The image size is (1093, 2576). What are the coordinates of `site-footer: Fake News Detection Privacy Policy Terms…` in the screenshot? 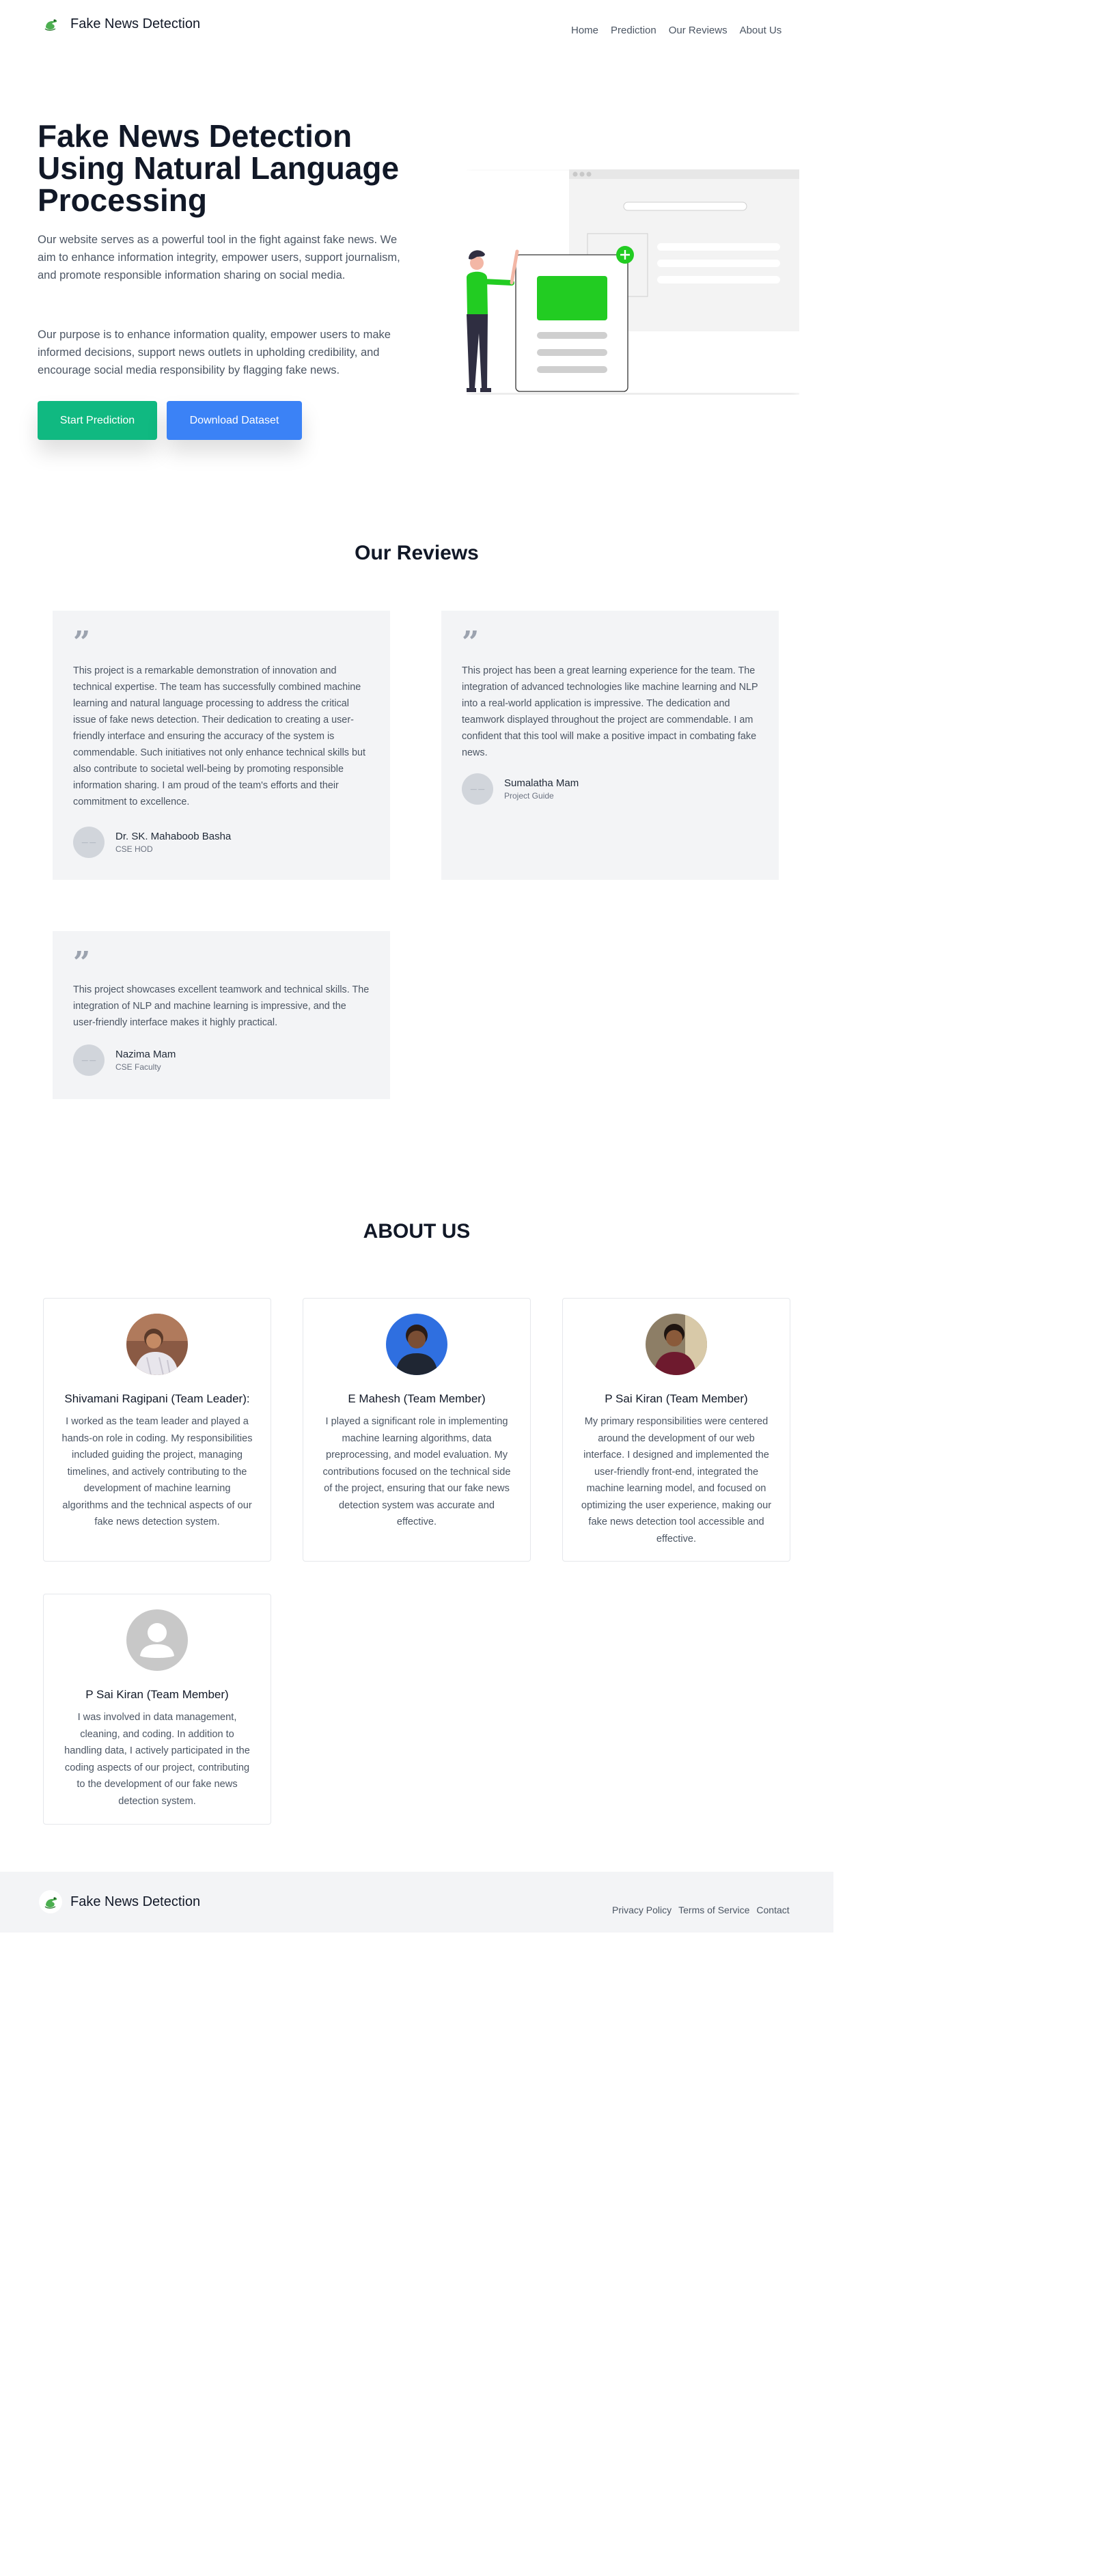 It's located at (416, 1903).